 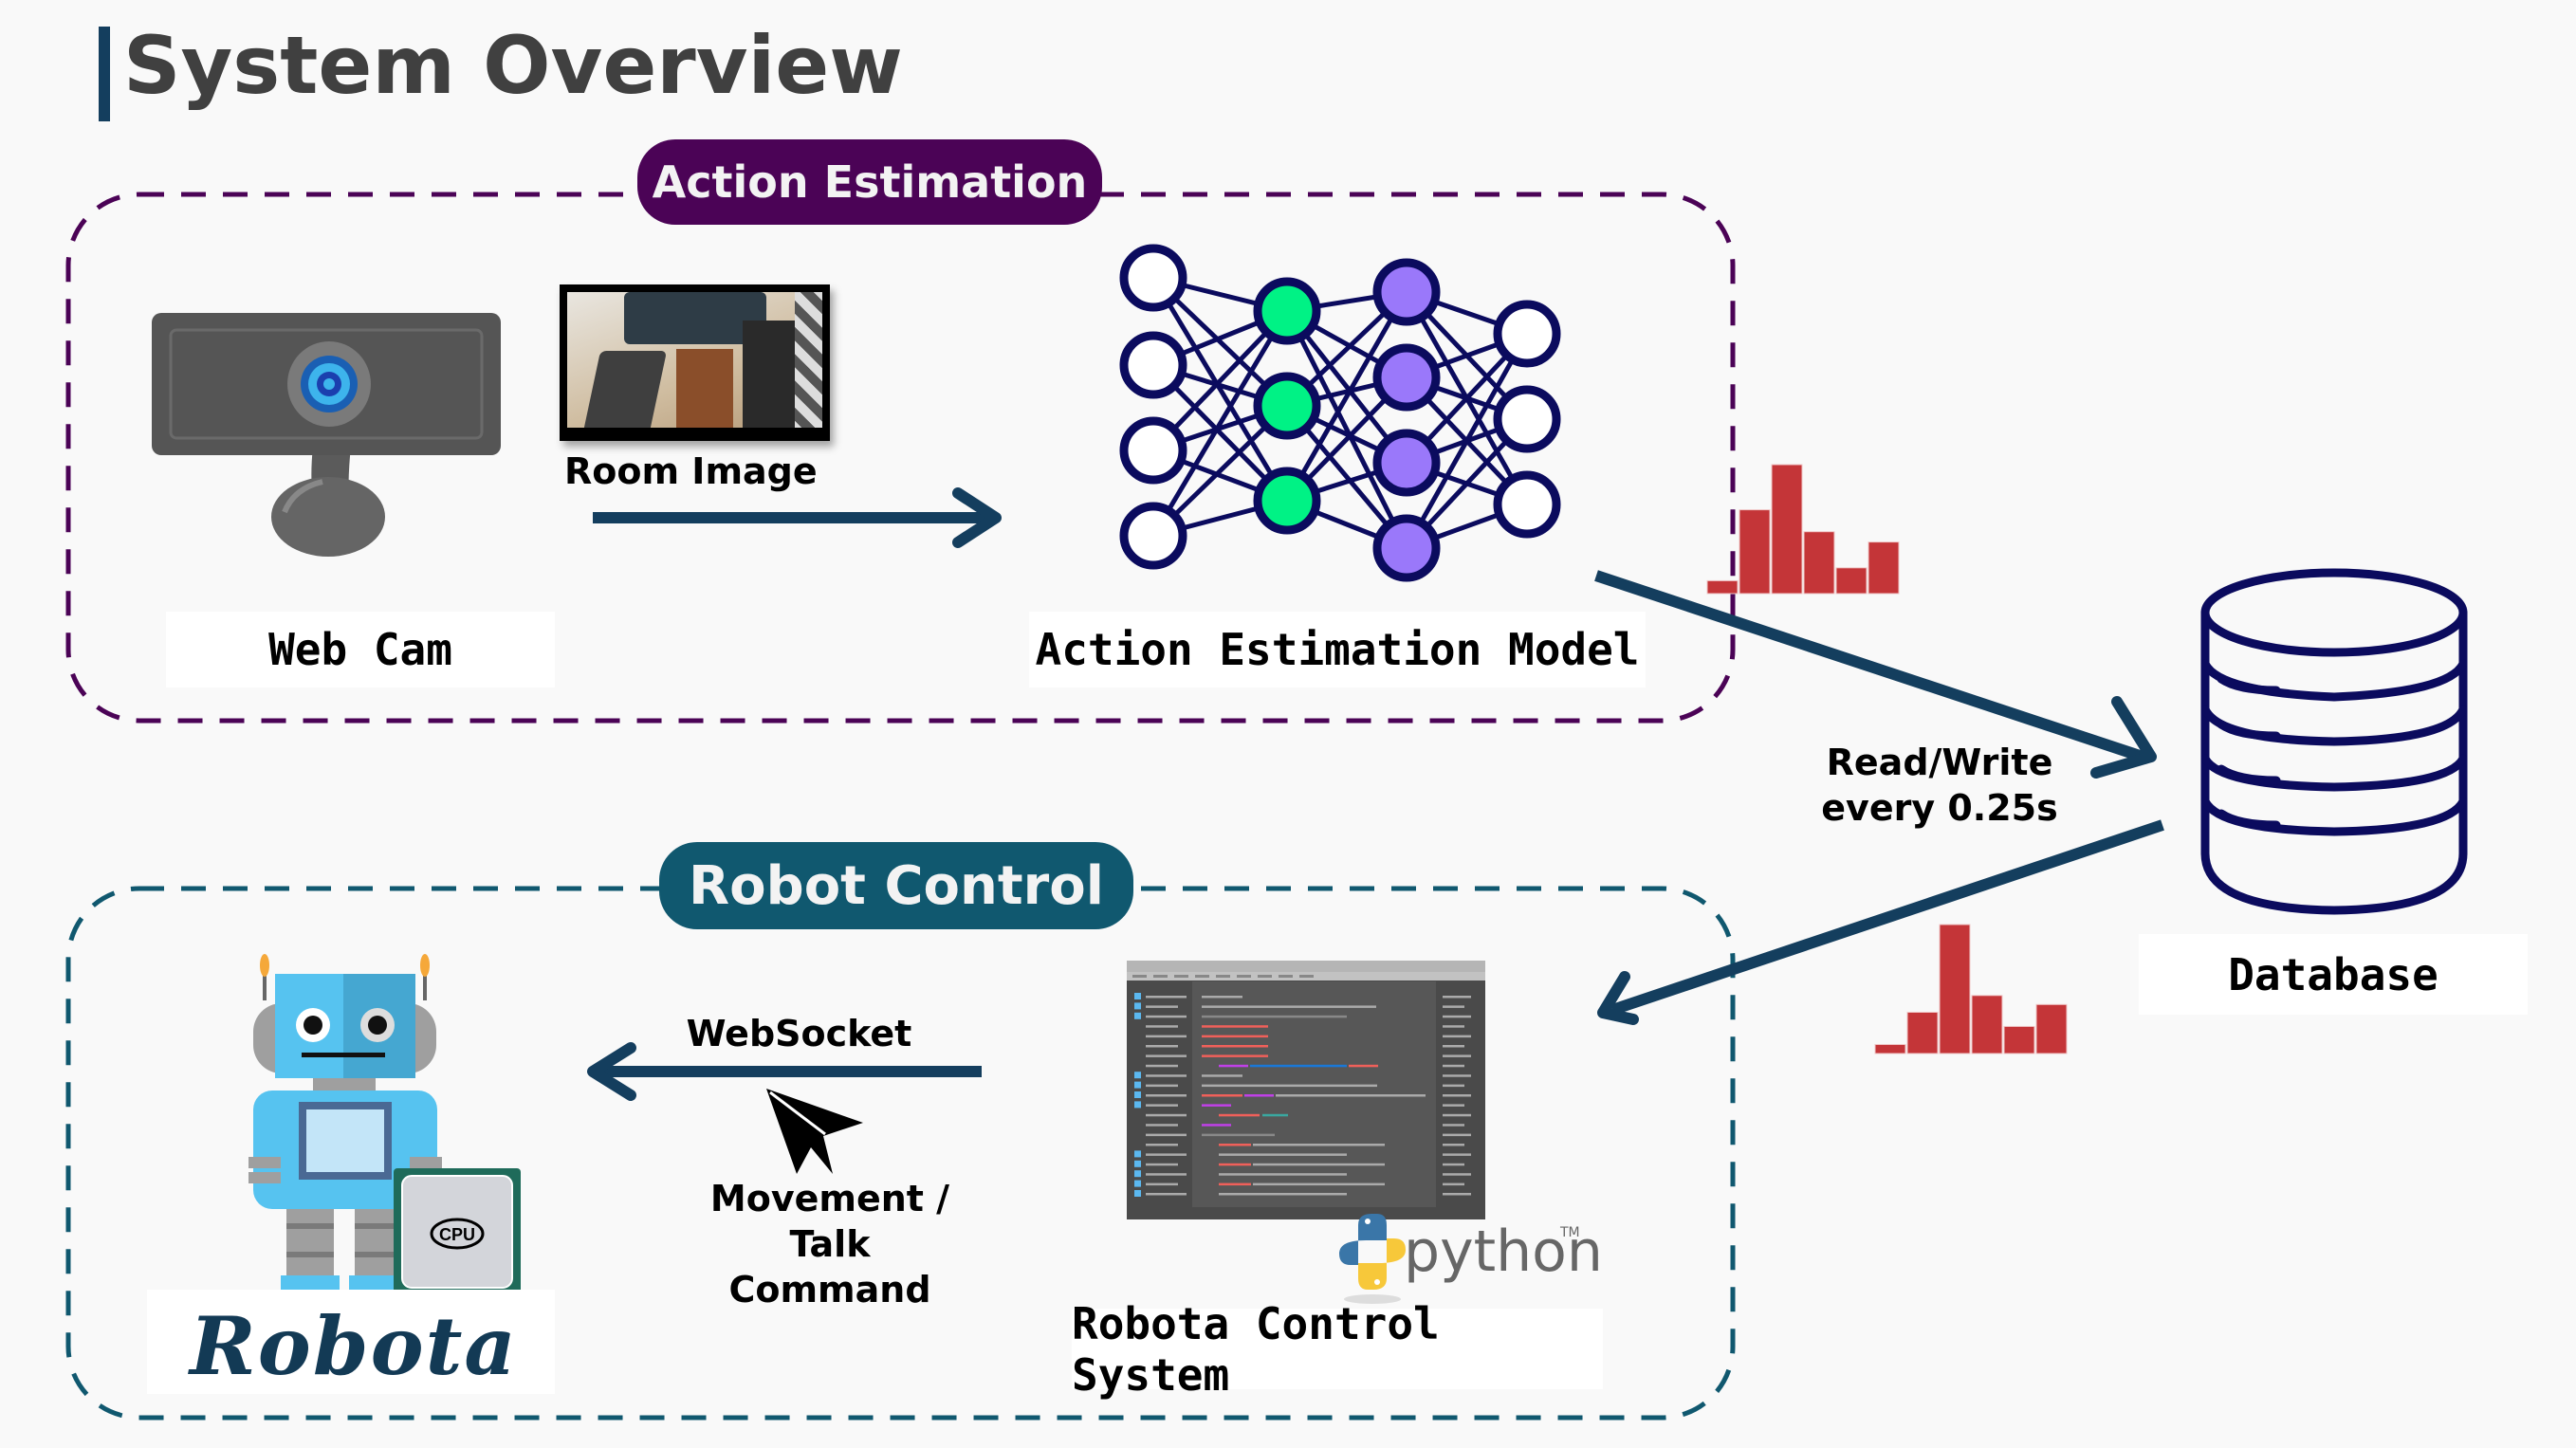 What do you see at coordinates (814, 1131) in the screenshot?
I see `send-command-icon` at bounding box center [814, 1131].